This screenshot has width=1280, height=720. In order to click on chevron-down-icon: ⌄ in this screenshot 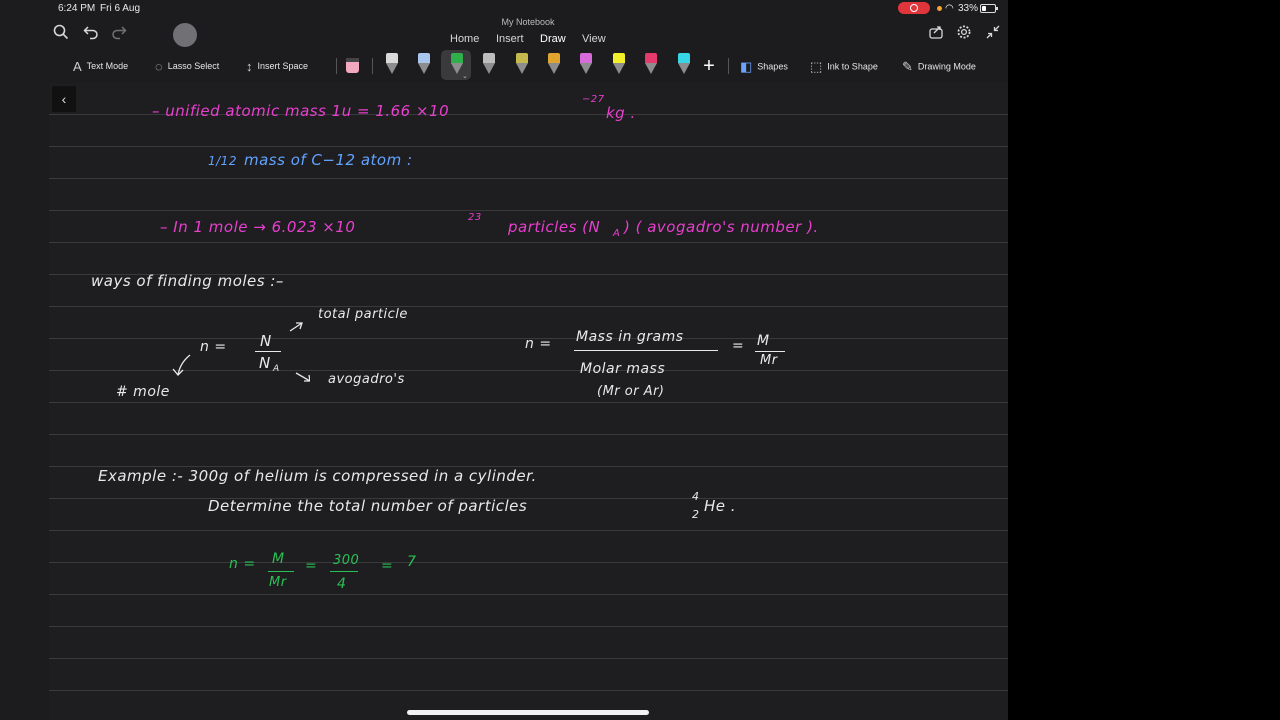, I will do `click(465, 76)`.